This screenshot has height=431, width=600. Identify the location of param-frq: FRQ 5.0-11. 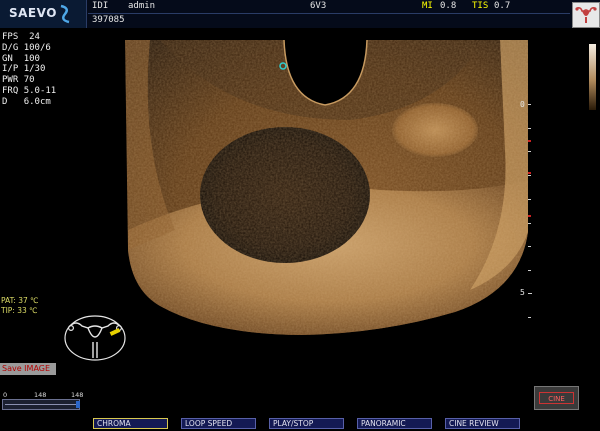
(29, 90).